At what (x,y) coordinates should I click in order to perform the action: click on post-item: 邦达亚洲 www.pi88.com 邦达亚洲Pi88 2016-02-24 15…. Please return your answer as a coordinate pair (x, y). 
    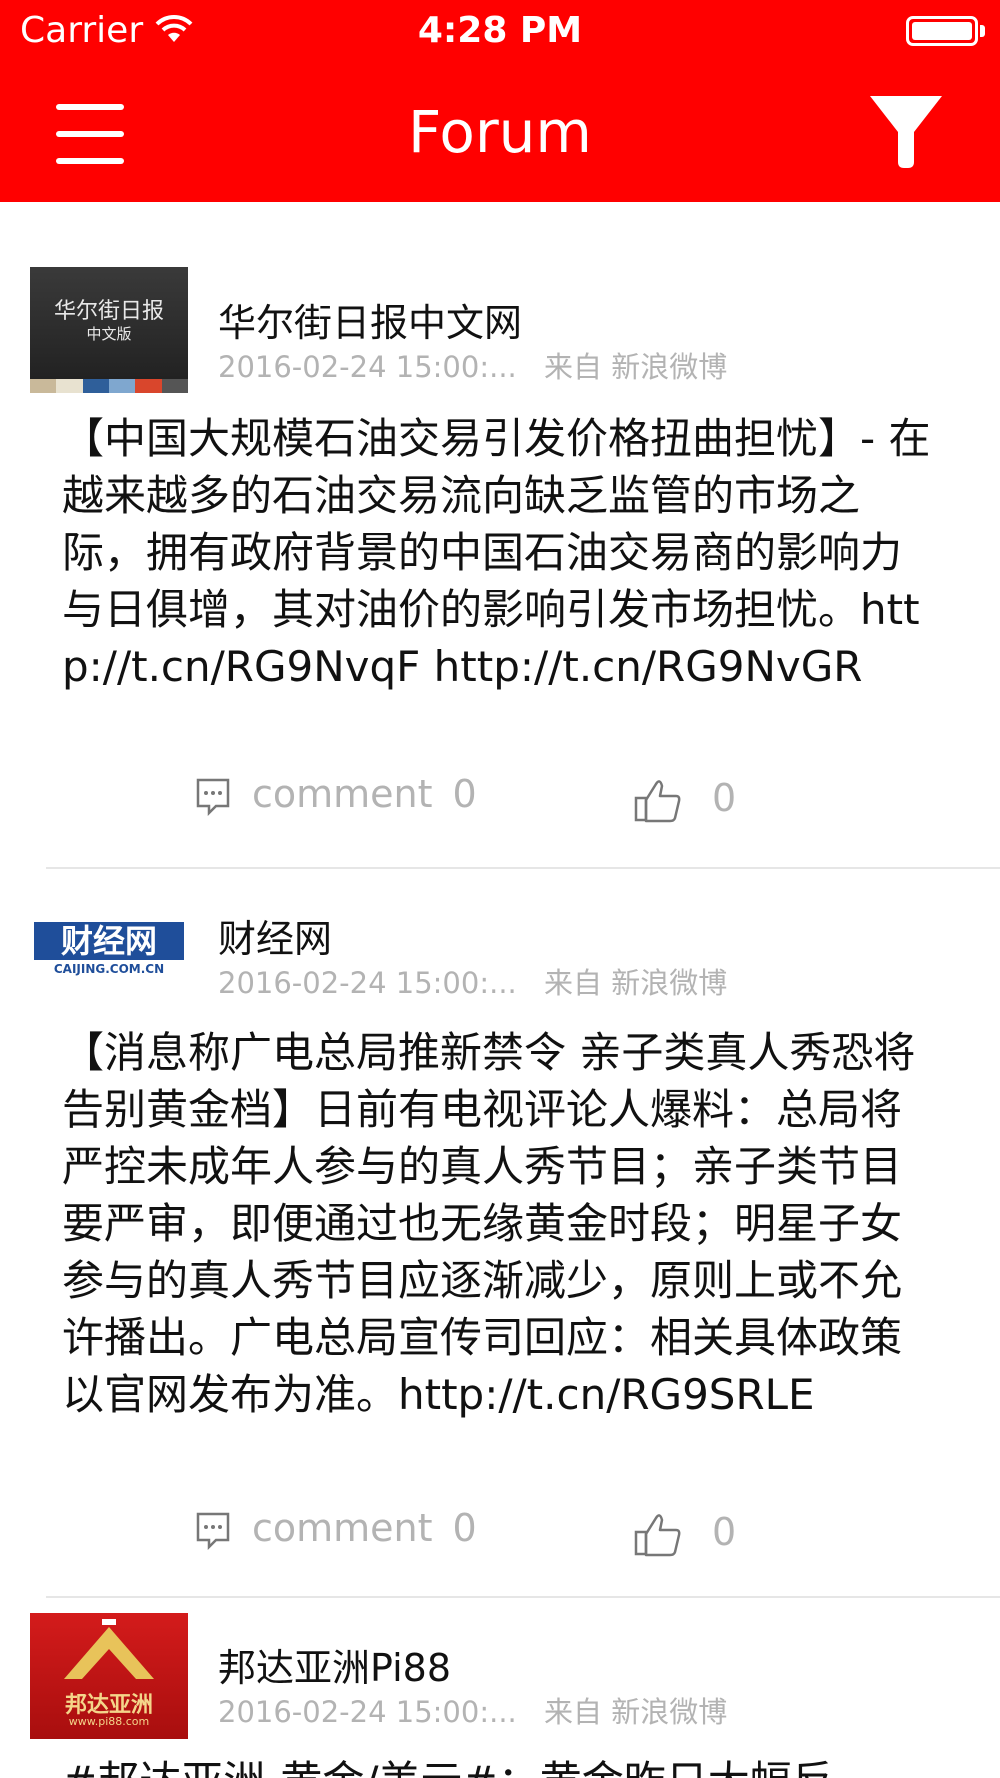
    Looking at the image, I should click on (500, 1687).